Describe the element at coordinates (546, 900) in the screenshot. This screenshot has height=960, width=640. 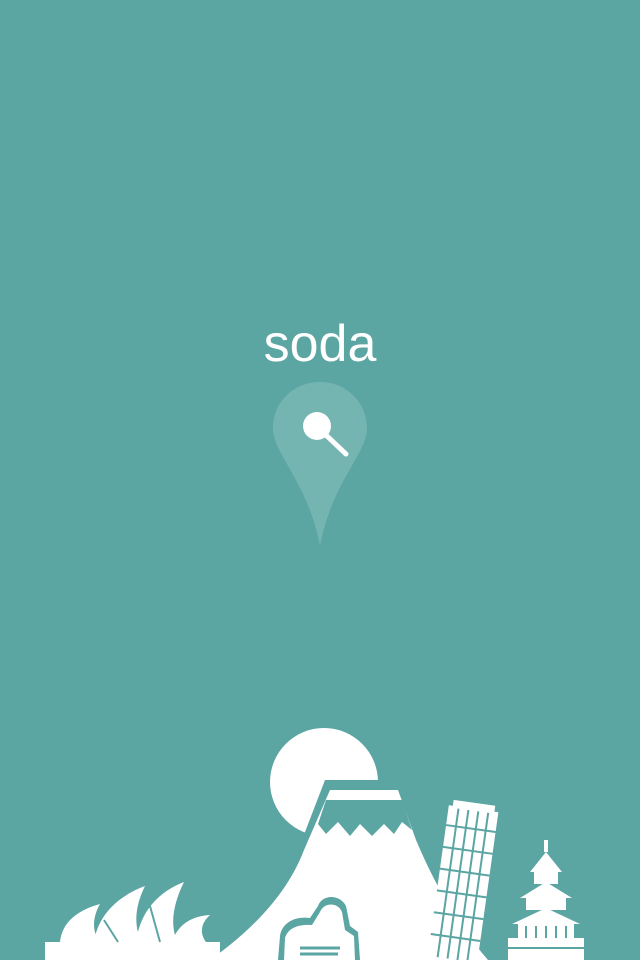
I see `temple-of-heaven-icon` at that location.